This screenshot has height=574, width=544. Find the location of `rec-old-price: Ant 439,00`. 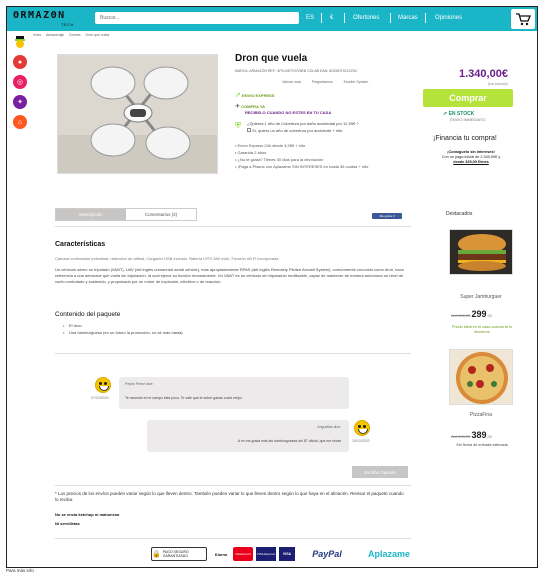

rec-old-price: Ant 439,00 is located at coordinates (461, 436).